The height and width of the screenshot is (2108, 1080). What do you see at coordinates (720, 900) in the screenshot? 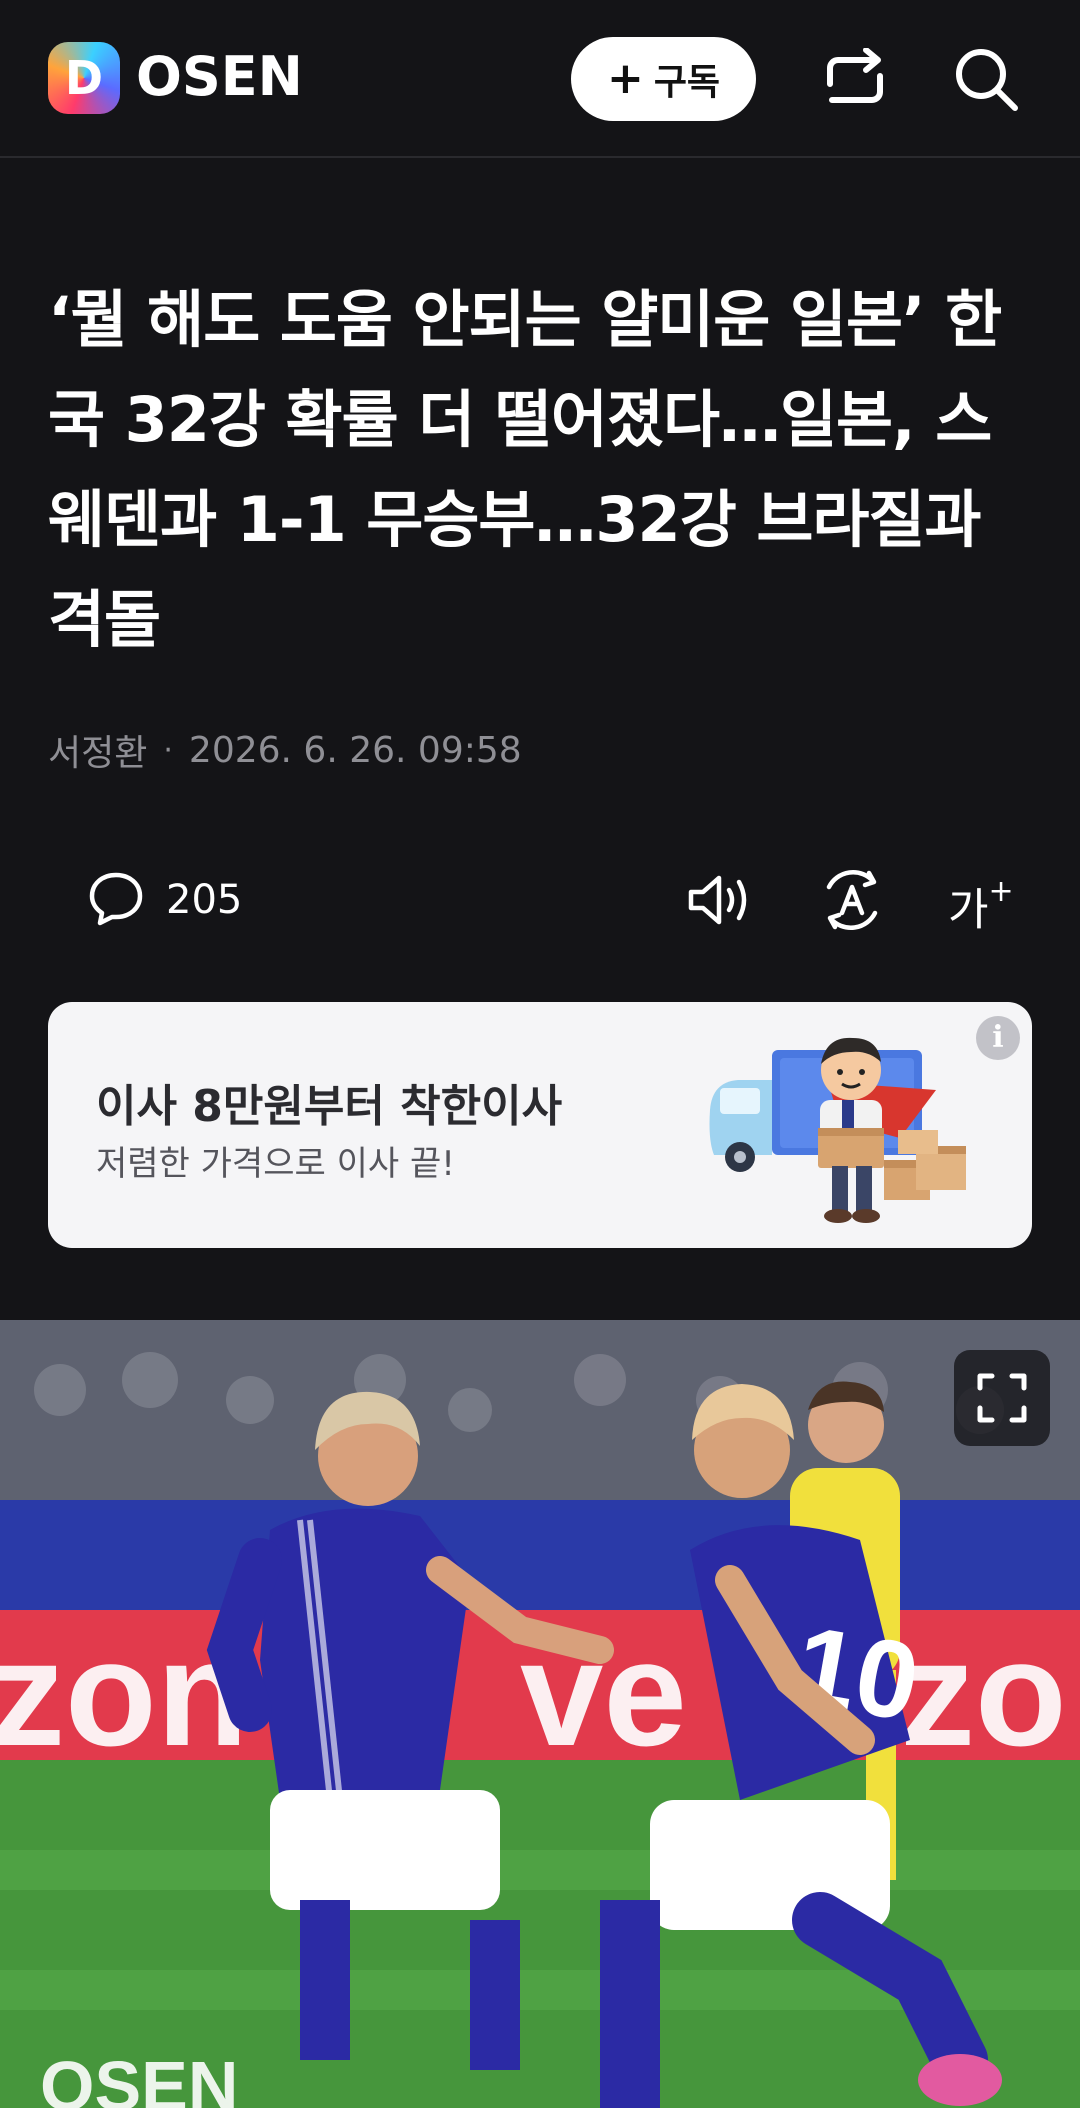
I see `speaker-icon` at bounding box center [720, 900].